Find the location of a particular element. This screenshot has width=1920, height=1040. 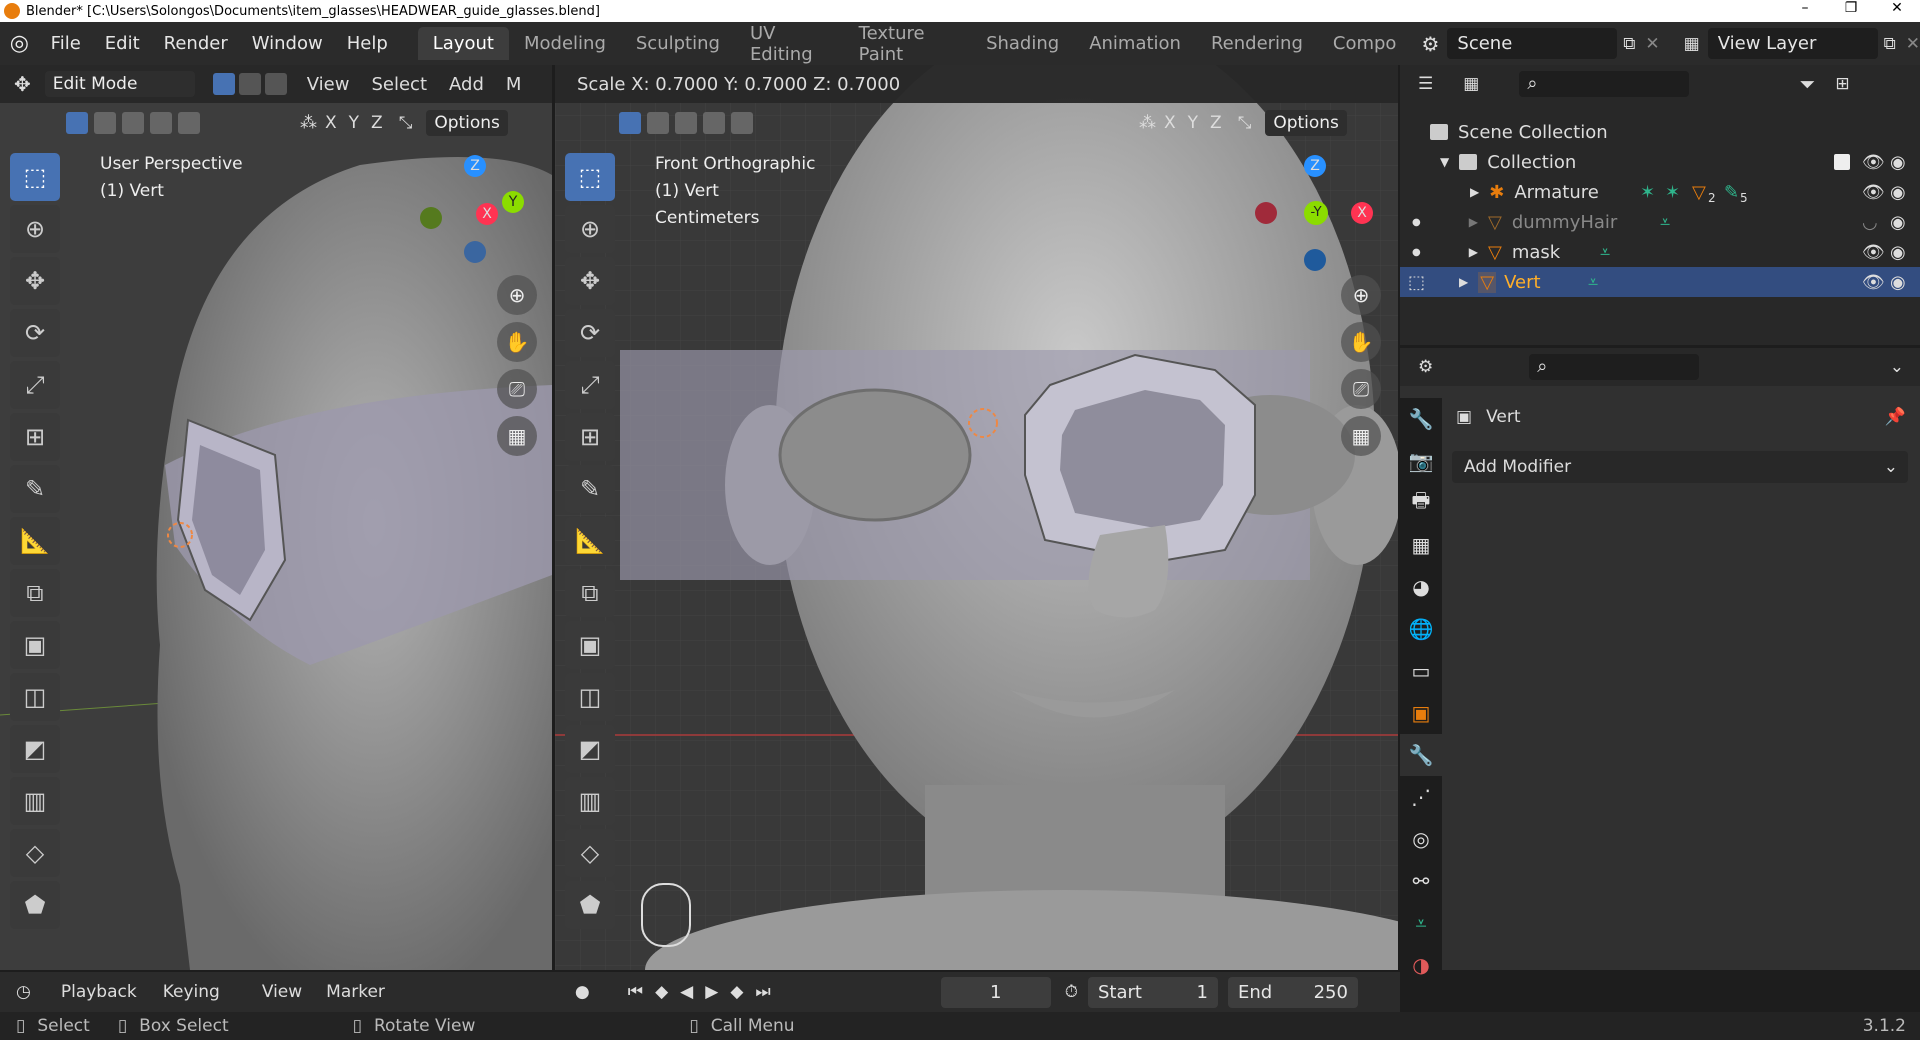

gizmo-x-left: X is located at coordinates (487, 214).